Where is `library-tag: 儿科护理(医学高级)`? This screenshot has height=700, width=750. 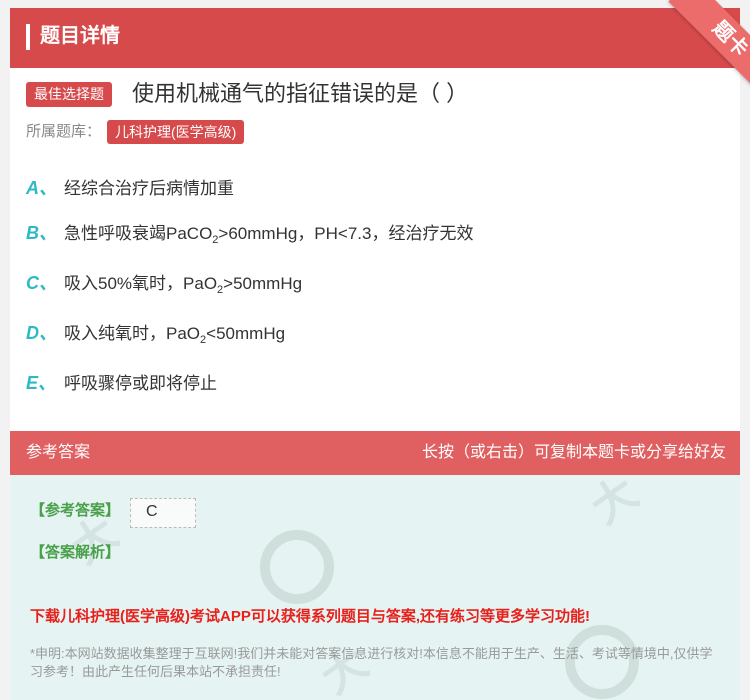 library-tag: 儿科护理(医学高级) is located at coordinates (176, 132).